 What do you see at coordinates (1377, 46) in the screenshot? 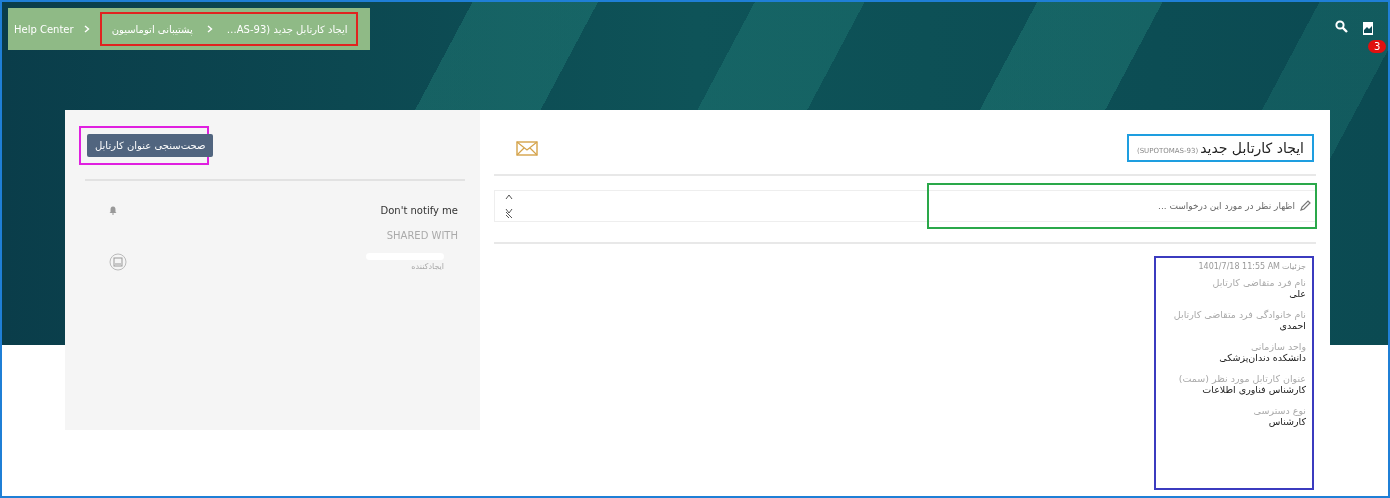
I see `notification-badge: 3` at bounding box center [1377, 46].